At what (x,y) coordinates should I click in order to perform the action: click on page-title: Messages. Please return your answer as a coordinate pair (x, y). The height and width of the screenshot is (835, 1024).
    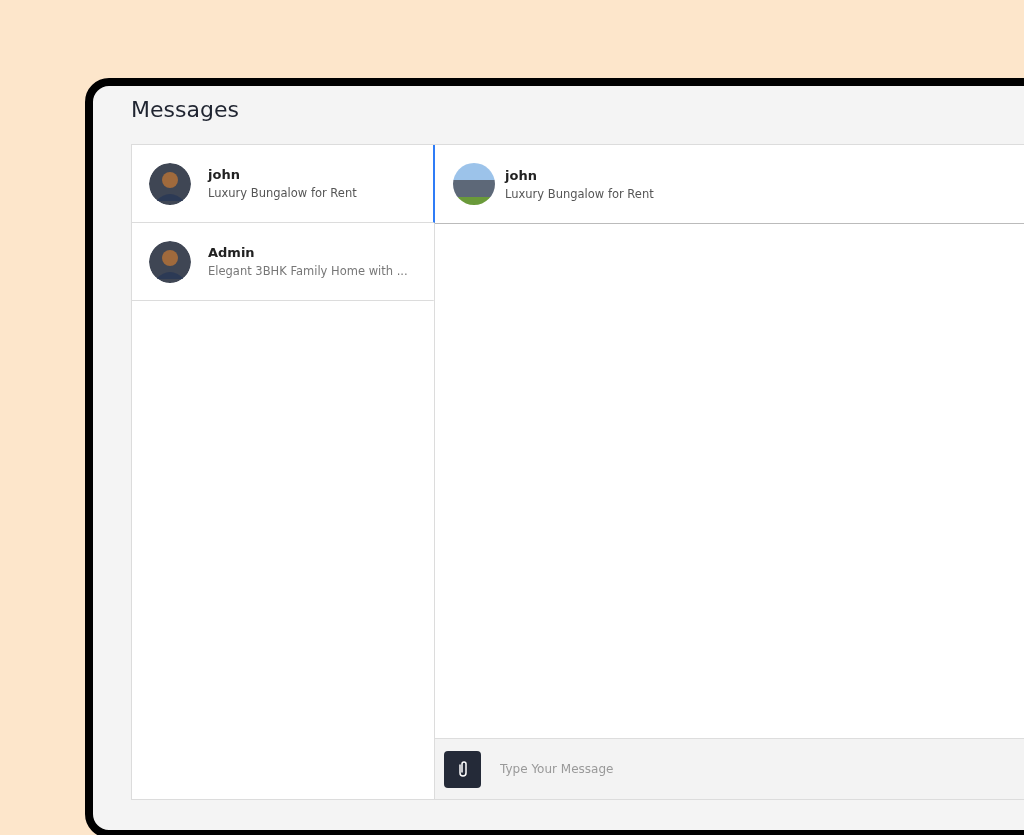
    Looking at the image, I should click on (185, 110).